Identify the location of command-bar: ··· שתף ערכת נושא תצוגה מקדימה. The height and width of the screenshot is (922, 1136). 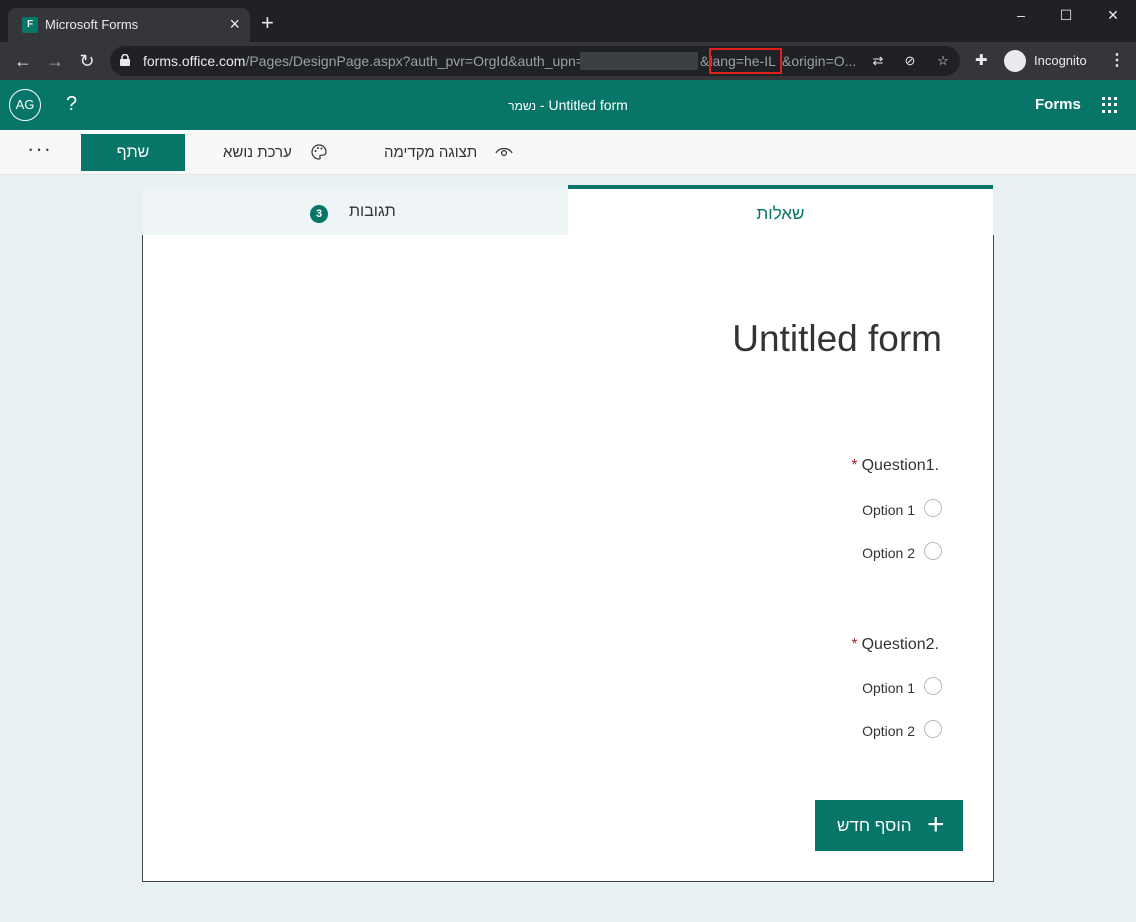
(568, 152).